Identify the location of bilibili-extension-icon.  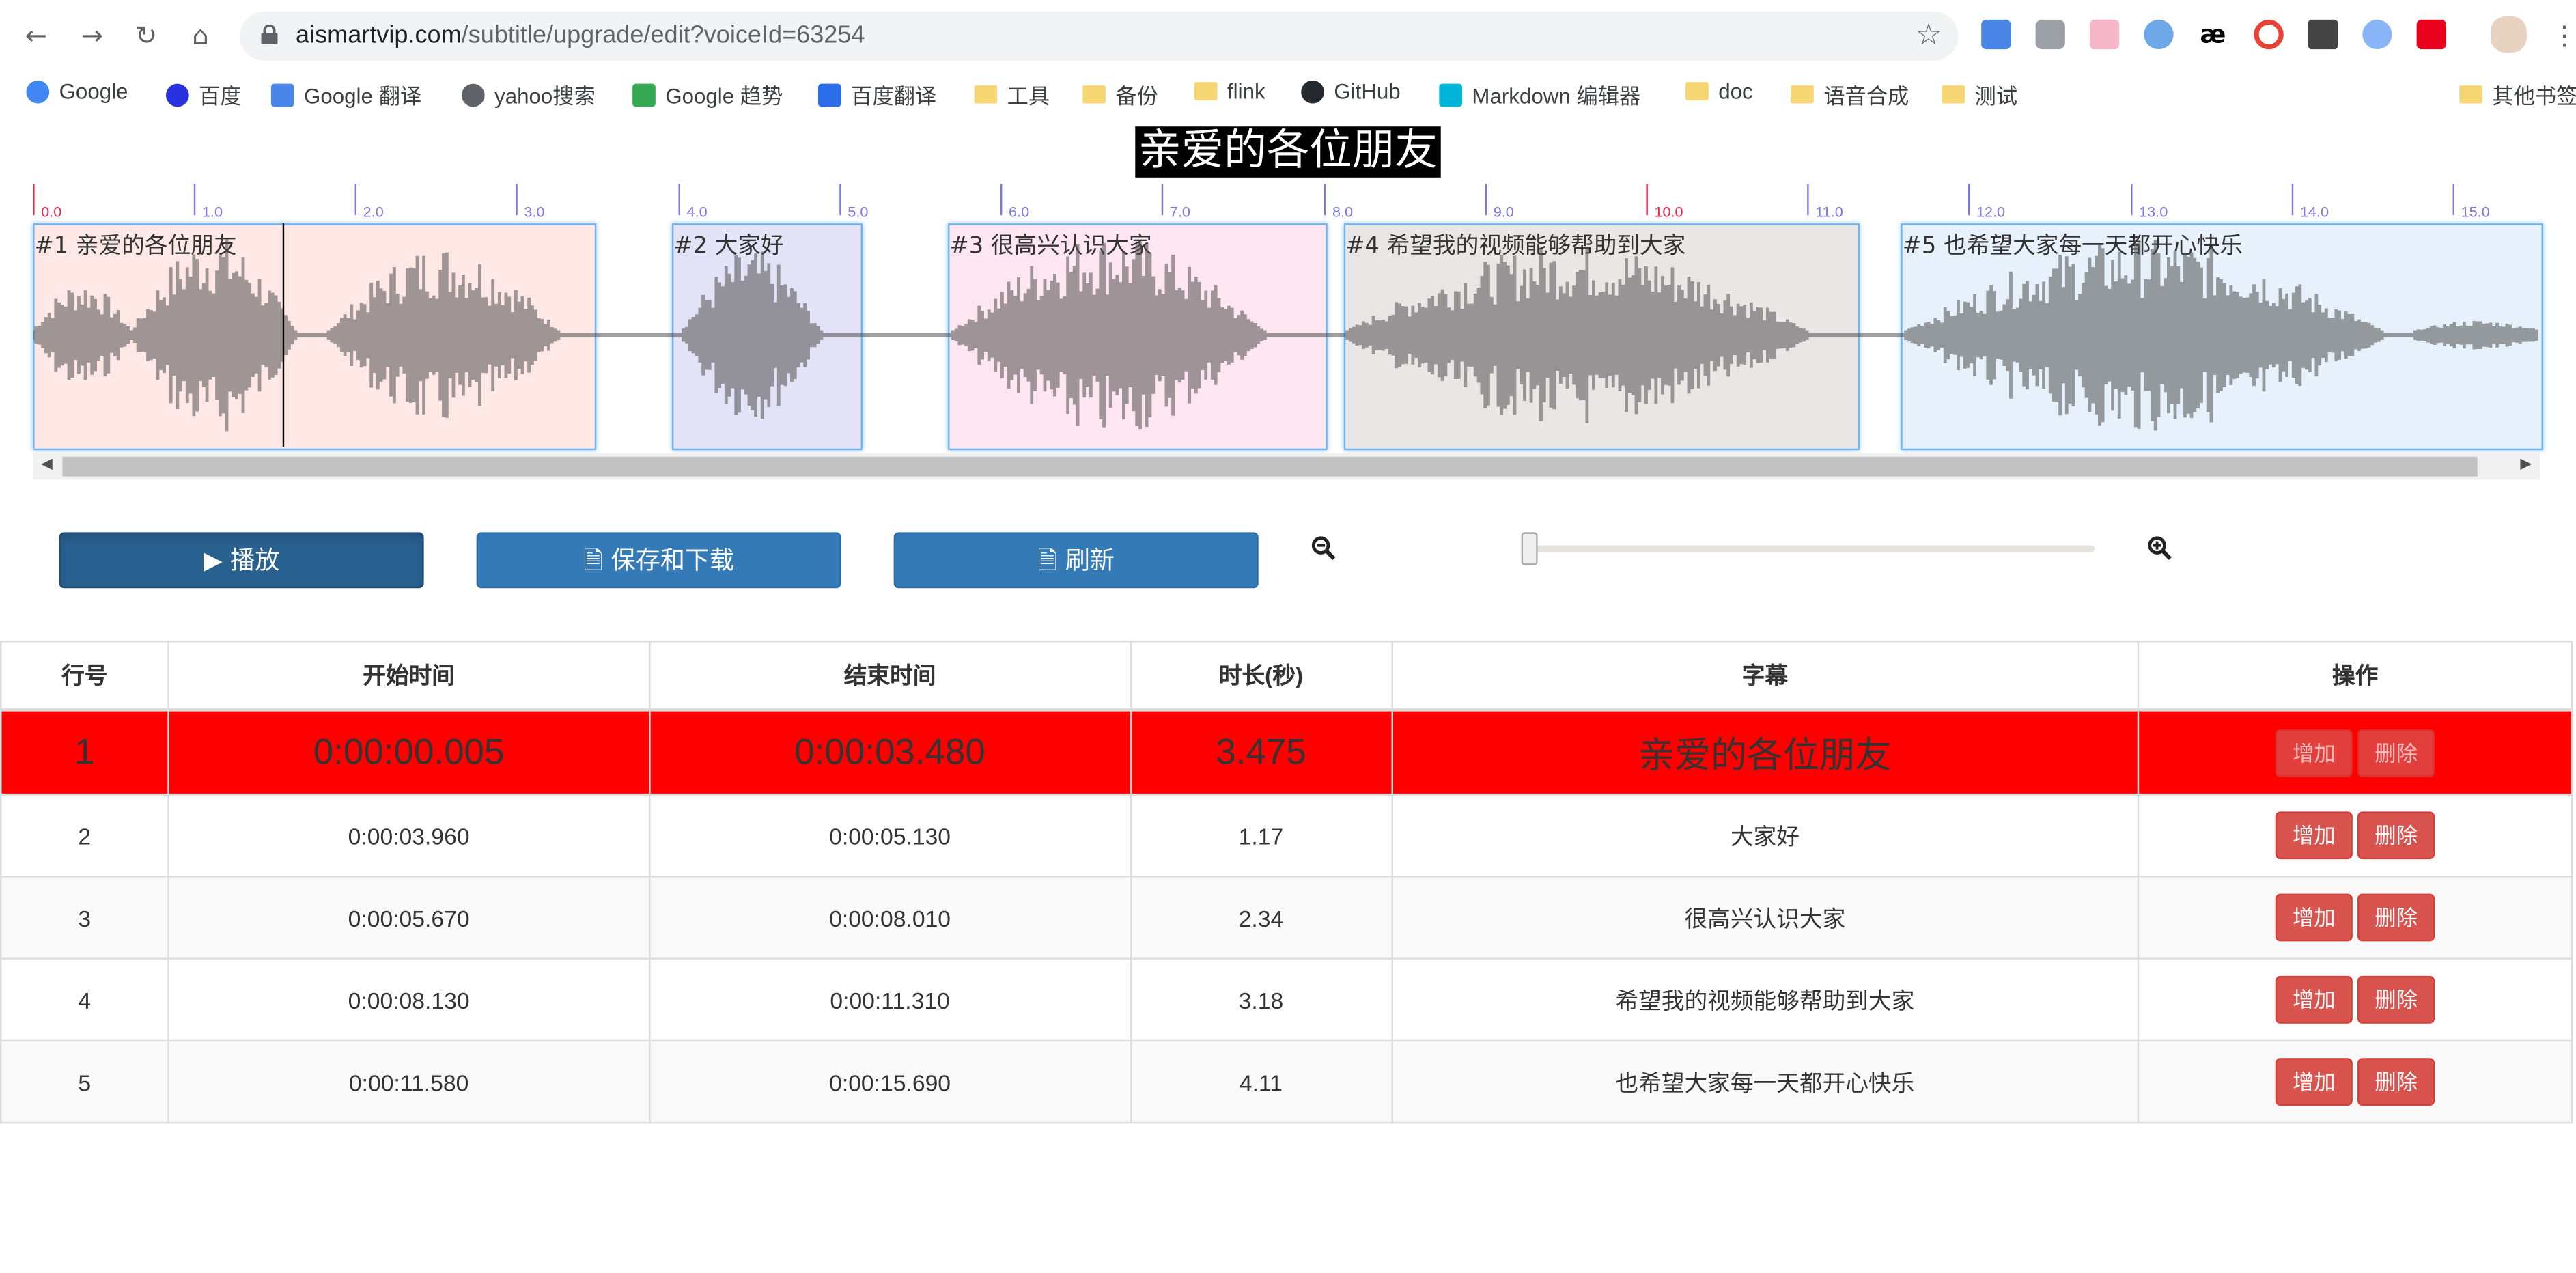
(2104, 34).